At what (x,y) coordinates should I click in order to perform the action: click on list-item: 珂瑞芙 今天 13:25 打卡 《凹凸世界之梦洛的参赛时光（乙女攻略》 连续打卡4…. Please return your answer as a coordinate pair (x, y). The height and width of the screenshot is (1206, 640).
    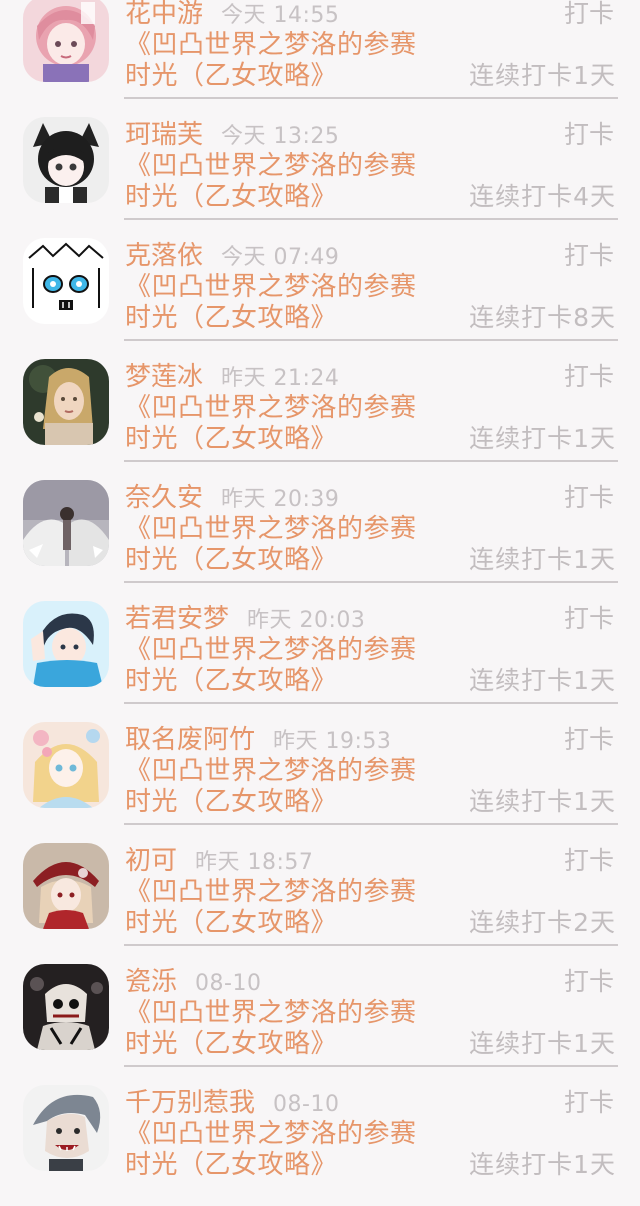
    Looking at the image, I should click on (320, 177).